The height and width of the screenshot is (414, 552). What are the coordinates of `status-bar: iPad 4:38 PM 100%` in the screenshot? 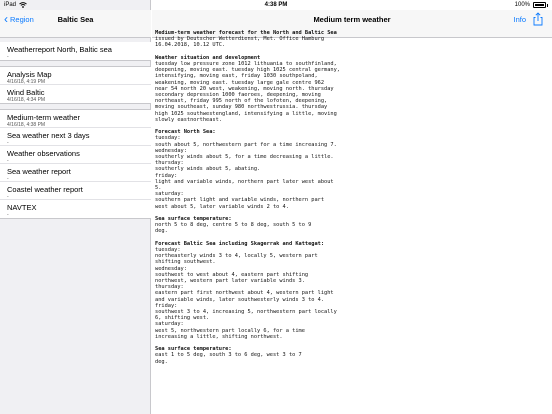 It's located at (276, 5).